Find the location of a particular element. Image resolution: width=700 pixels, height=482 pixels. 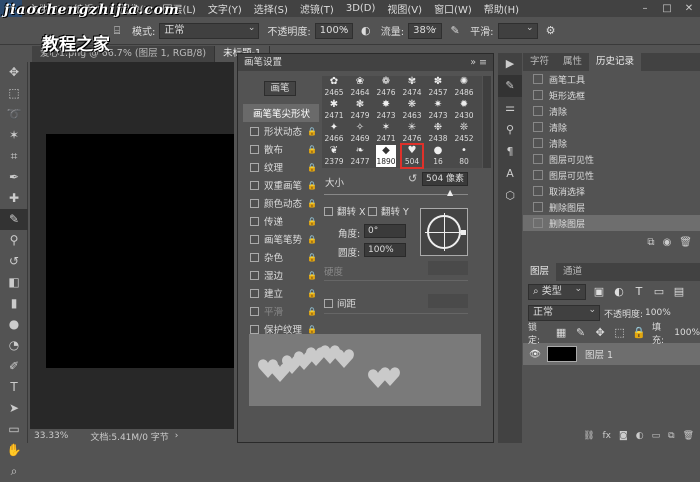

menu-file: 文件(F) is located at coordinates (45, 8).